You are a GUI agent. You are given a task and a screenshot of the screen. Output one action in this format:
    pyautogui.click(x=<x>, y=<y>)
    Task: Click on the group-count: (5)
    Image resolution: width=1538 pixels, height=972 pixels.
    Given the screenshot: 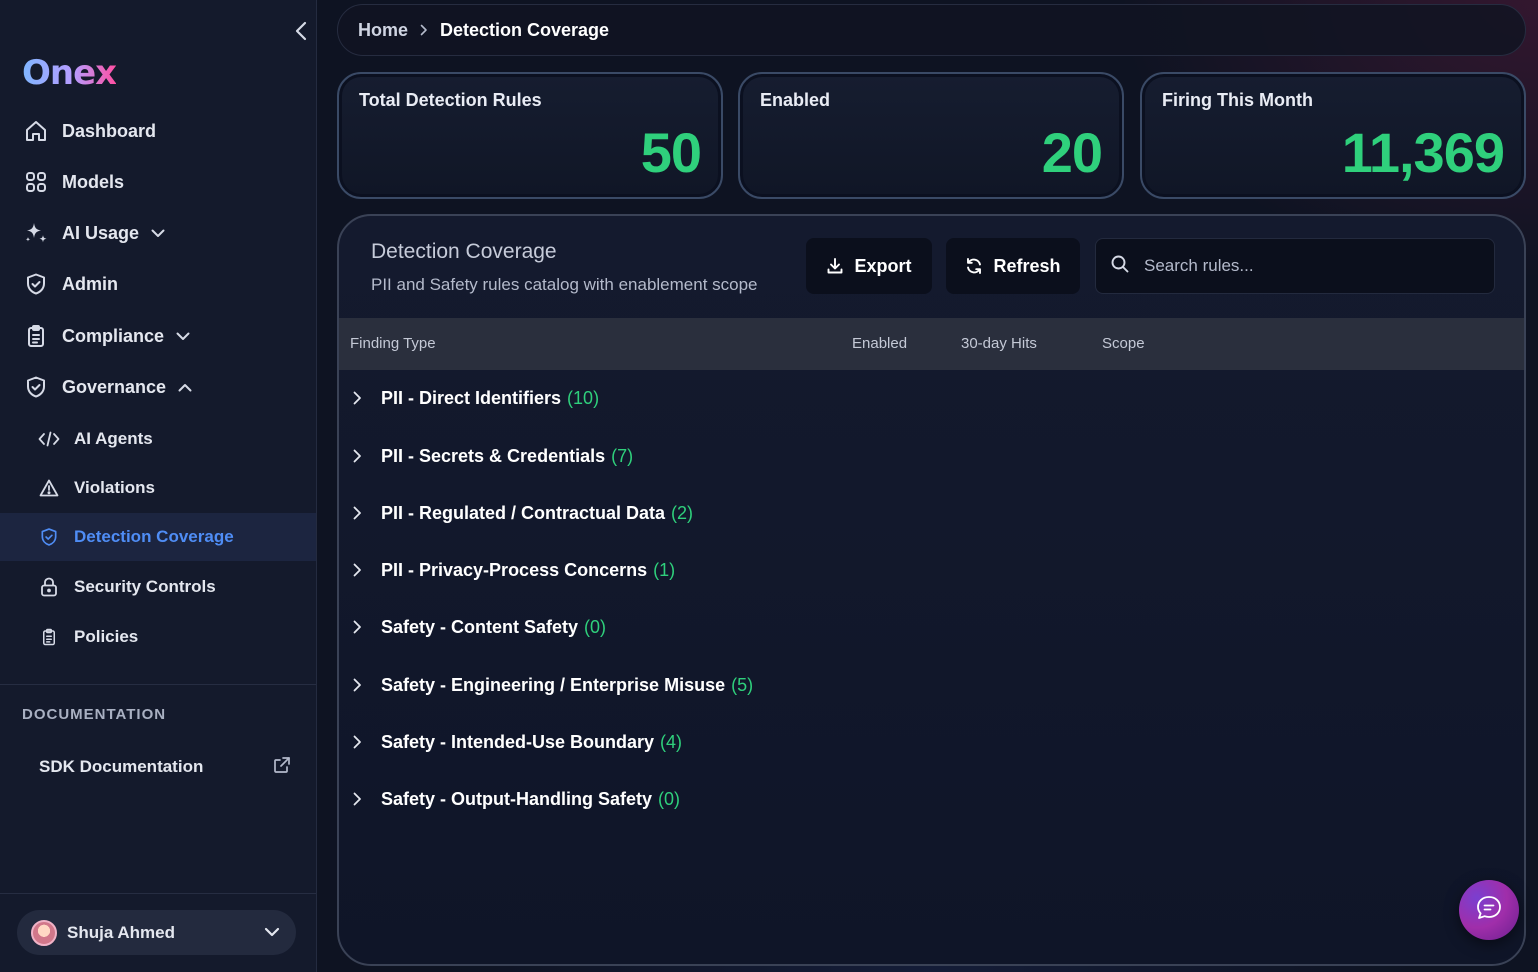 What is the action you would take?
    pyautogui.click(x=742, y=684)
    